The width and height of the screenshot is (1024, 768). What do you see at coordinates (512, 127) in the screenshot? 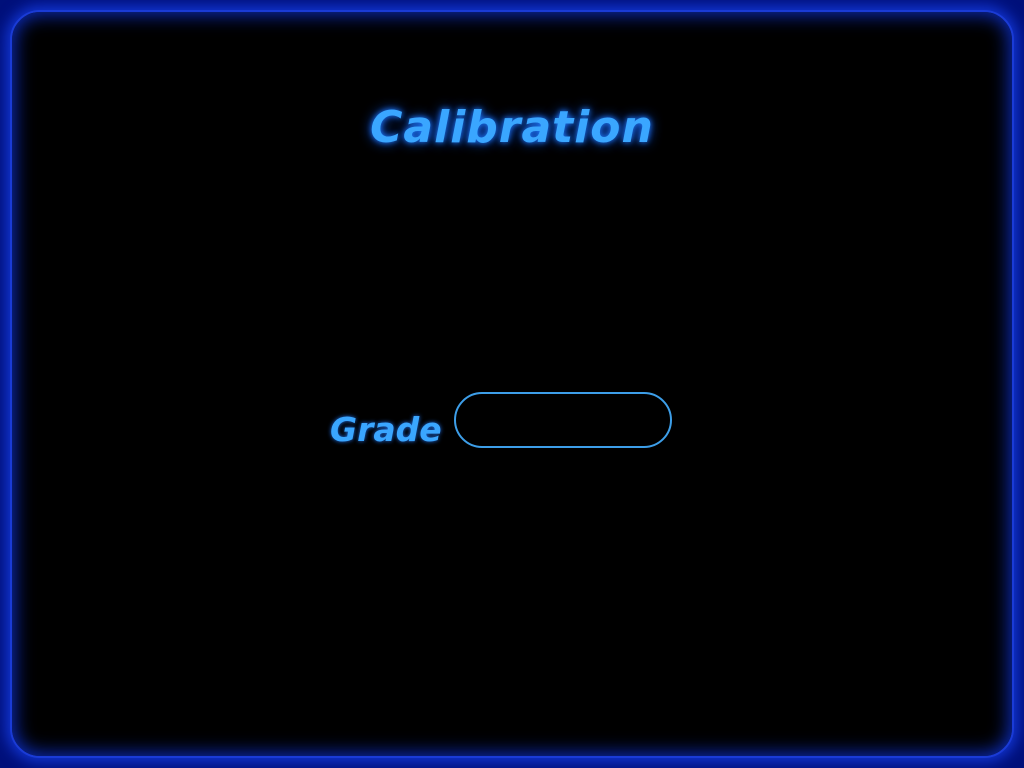
I see `page-title: Calibration` at bounding box center [512, 127].